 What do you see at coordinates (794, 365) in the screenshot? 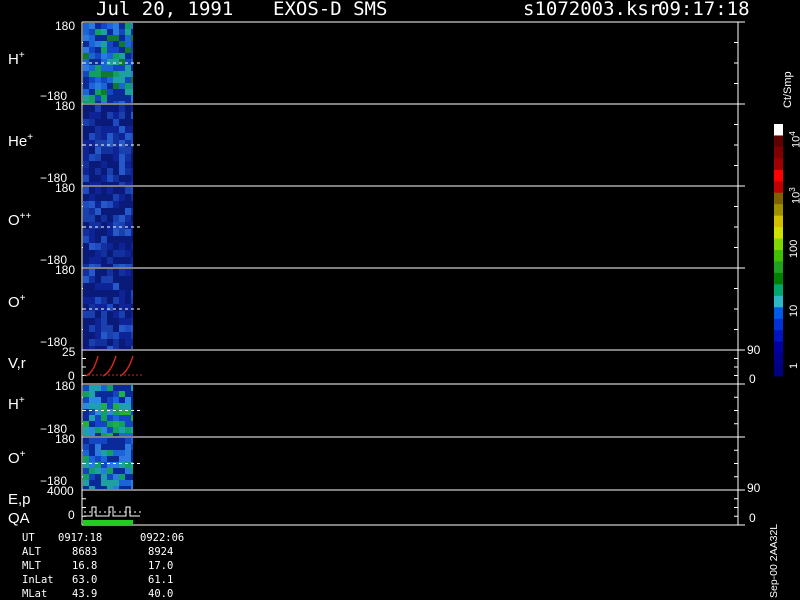
I see `colorbar-tick-1: 1` at bounding box center [794, 365].